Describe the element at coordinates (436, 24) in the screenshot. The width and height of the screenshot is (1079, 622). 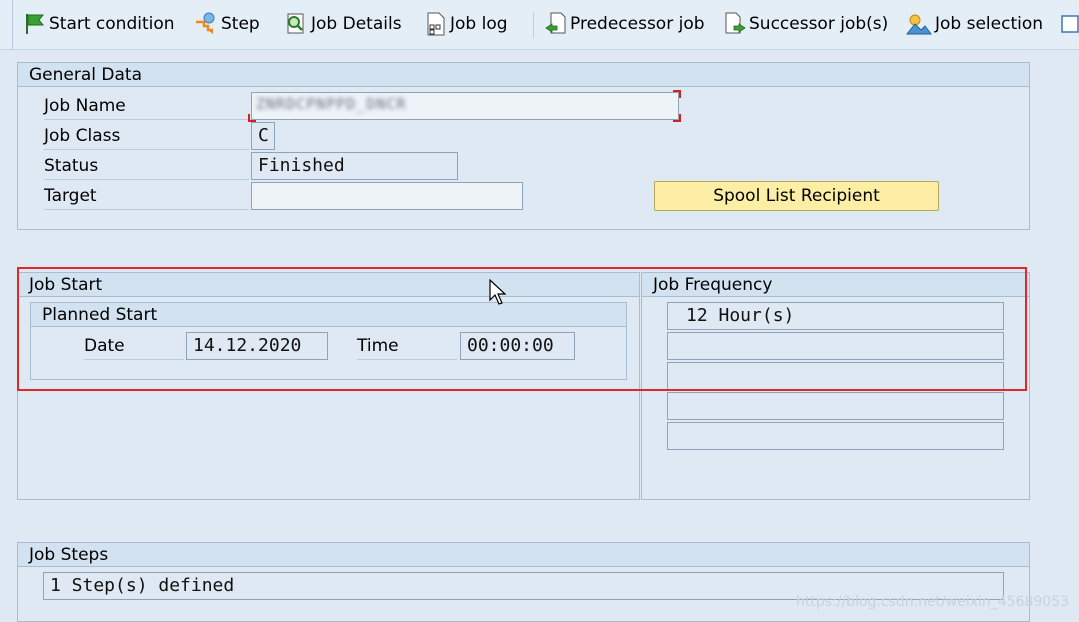
I see `job-log-icon` at that location.